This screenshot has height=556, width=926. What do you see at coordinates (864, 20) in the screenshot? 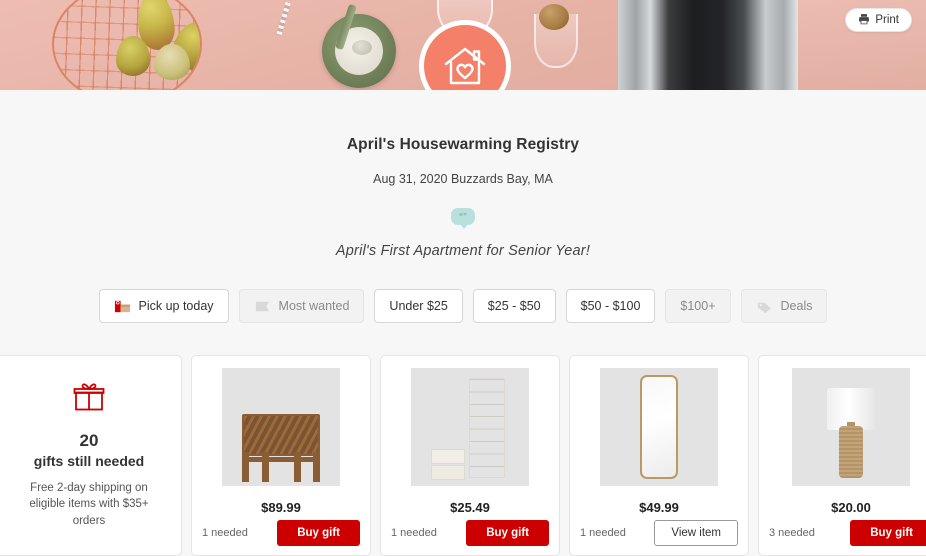
I see `printer-icon` at bounding box center [864, 20].